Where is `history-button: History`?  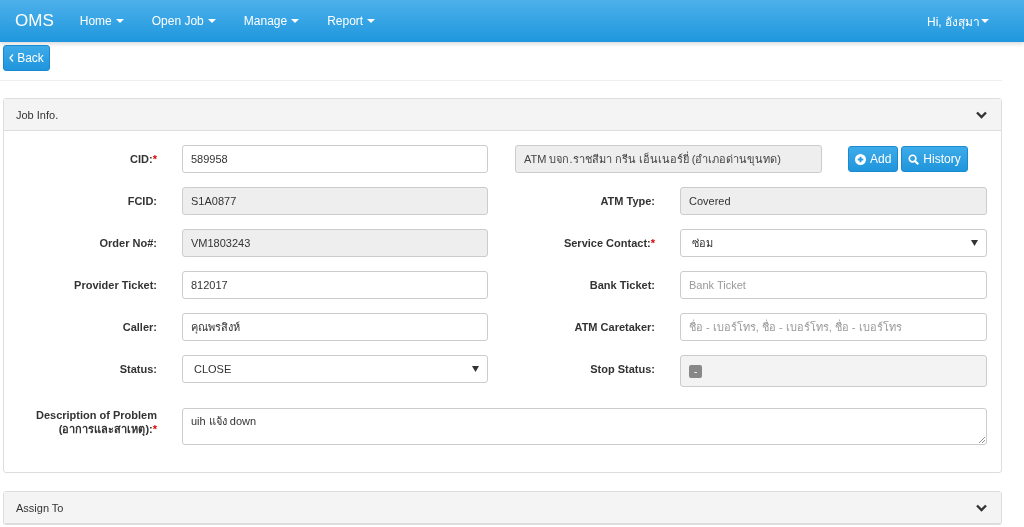 history-button: History is located at coordinates (934, 159).